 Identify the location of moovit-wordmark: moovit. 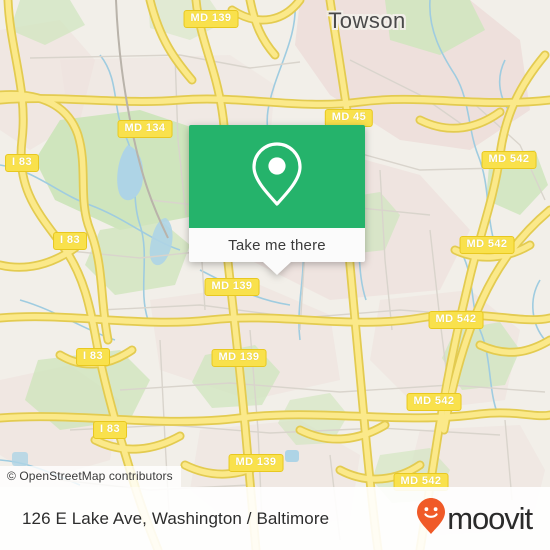
(490, 518).